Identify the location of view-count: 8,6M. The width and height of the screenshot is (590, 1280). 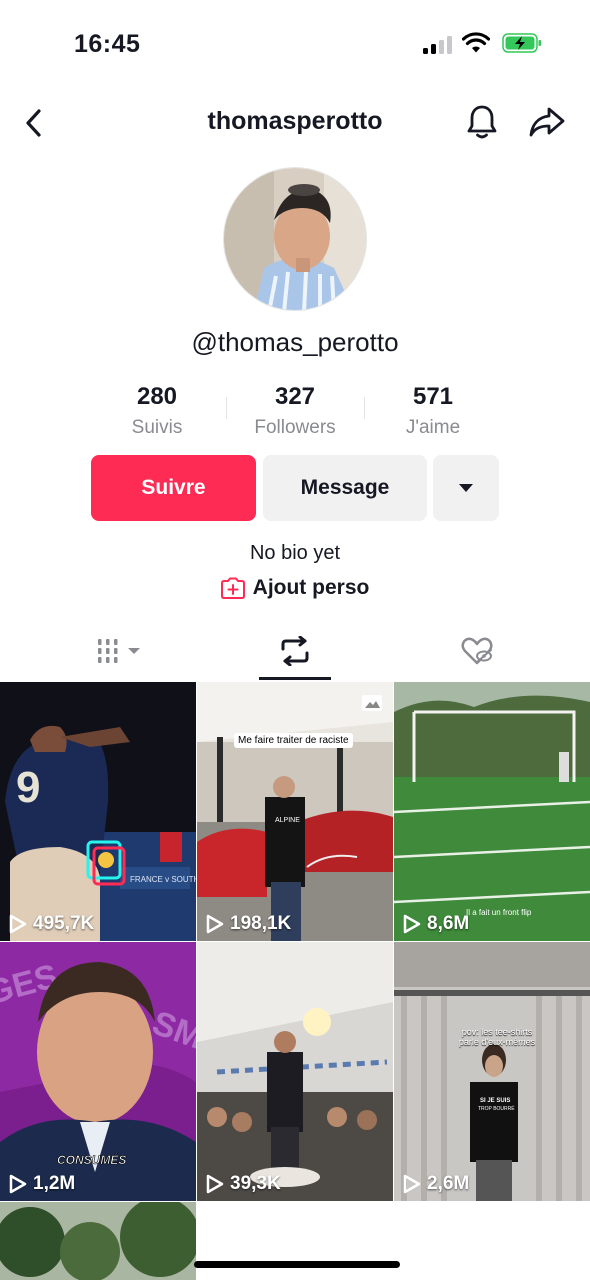
(436, 924).